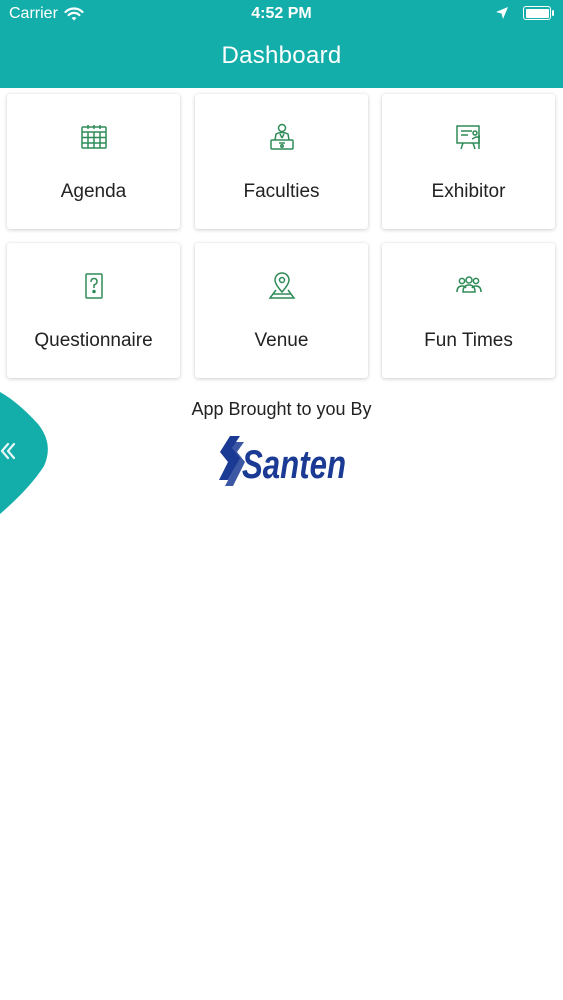 The width and height of the screenshot is (563, 1000). I want to click on tile-label: Faculties, so click(281, 191).